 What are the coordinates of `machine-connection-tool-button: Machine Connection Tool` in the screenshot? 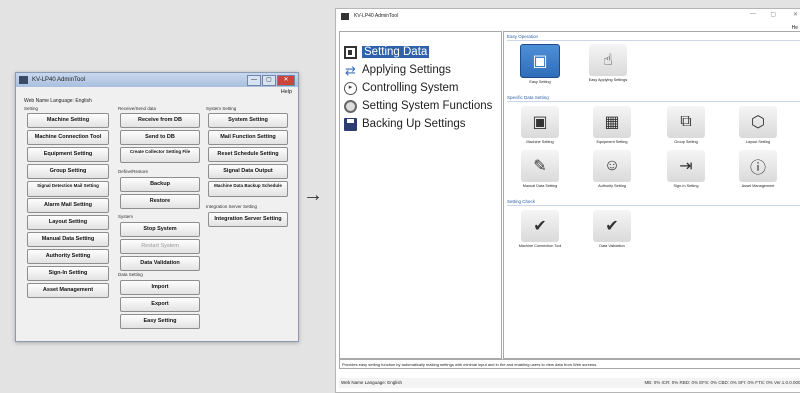 It's located at (68, 137).